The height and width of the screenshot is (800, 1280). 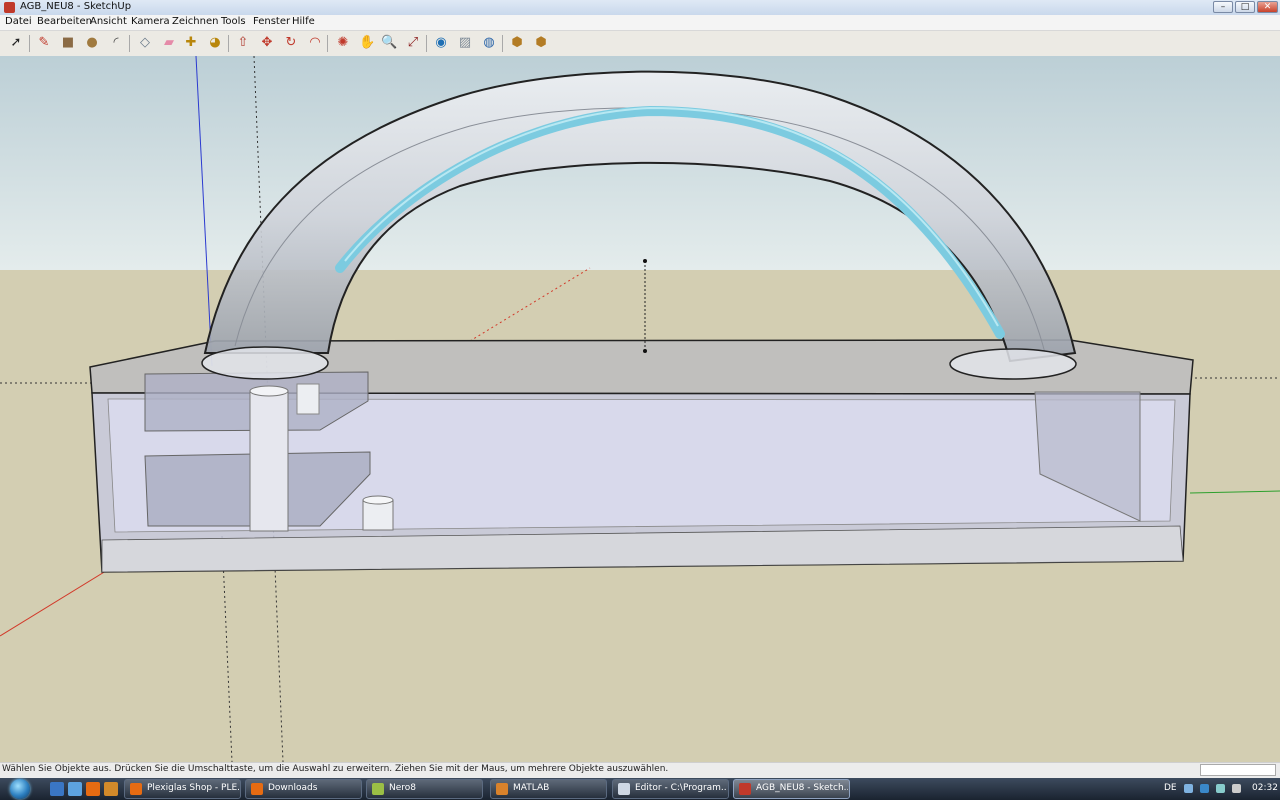 I want to click on zoom-extents-button: ⤢, so click(x=413, y=43).